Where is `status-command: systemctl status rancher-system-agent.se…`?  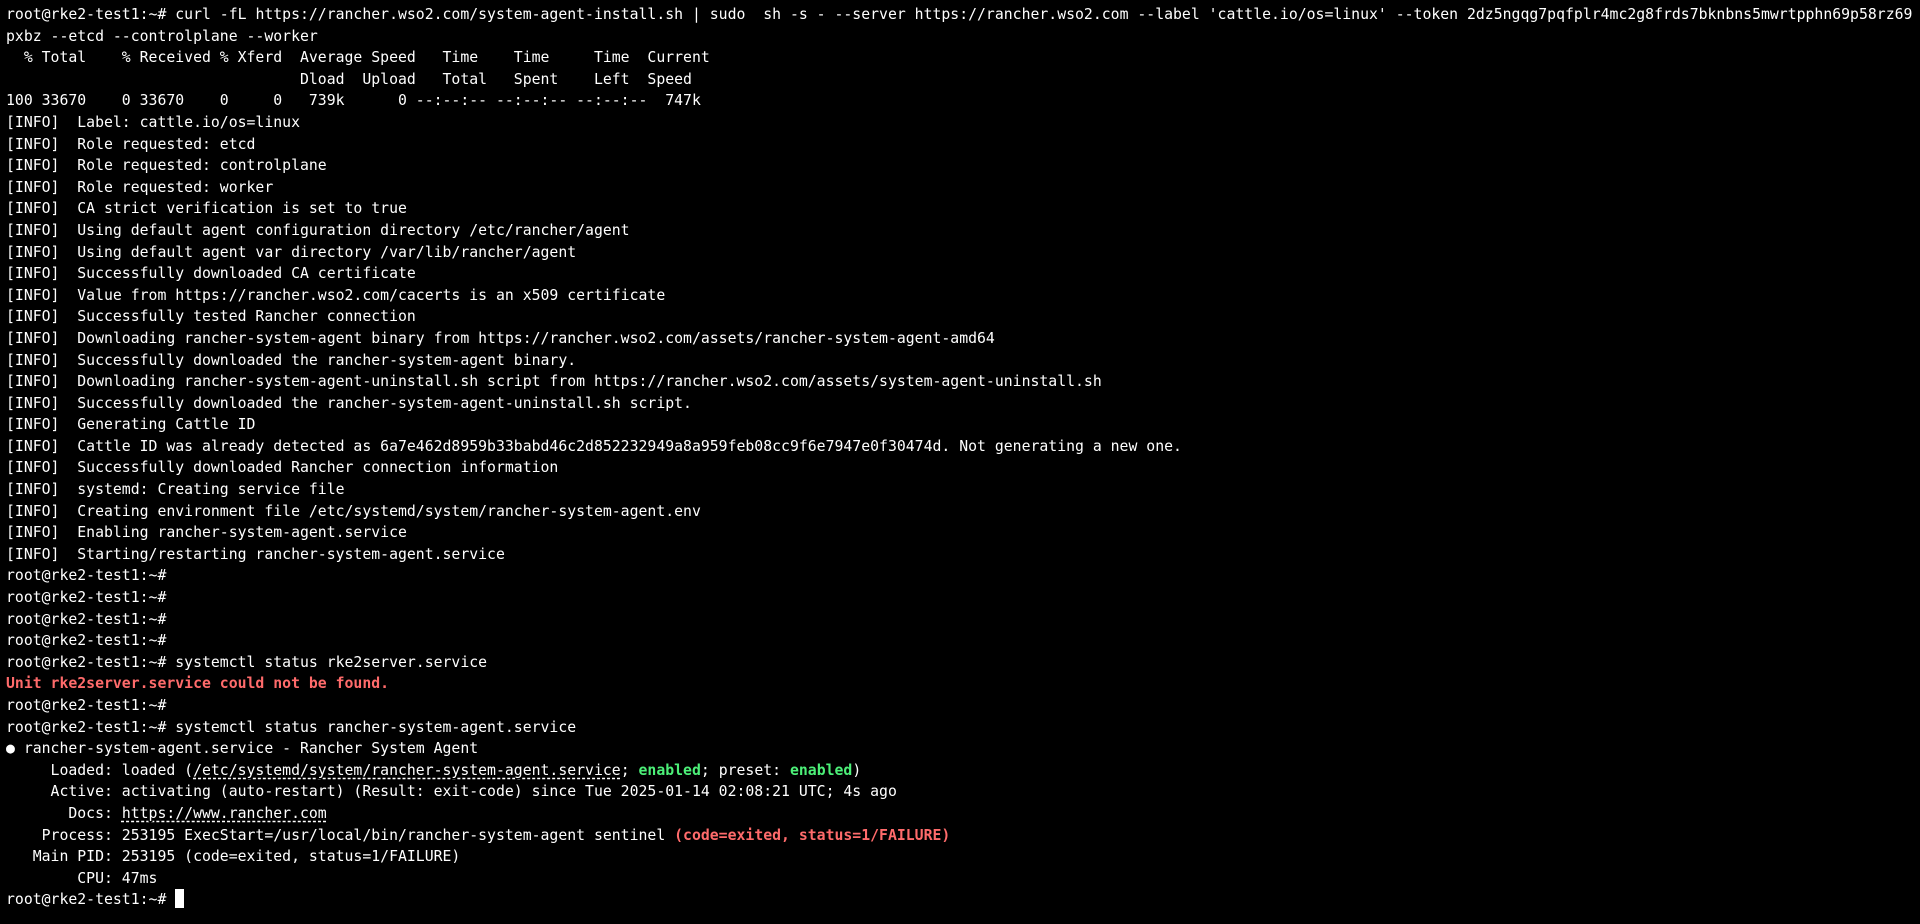
status-command: systemctl status rancher-system-agent.se… is located at coordinates (376, 727).